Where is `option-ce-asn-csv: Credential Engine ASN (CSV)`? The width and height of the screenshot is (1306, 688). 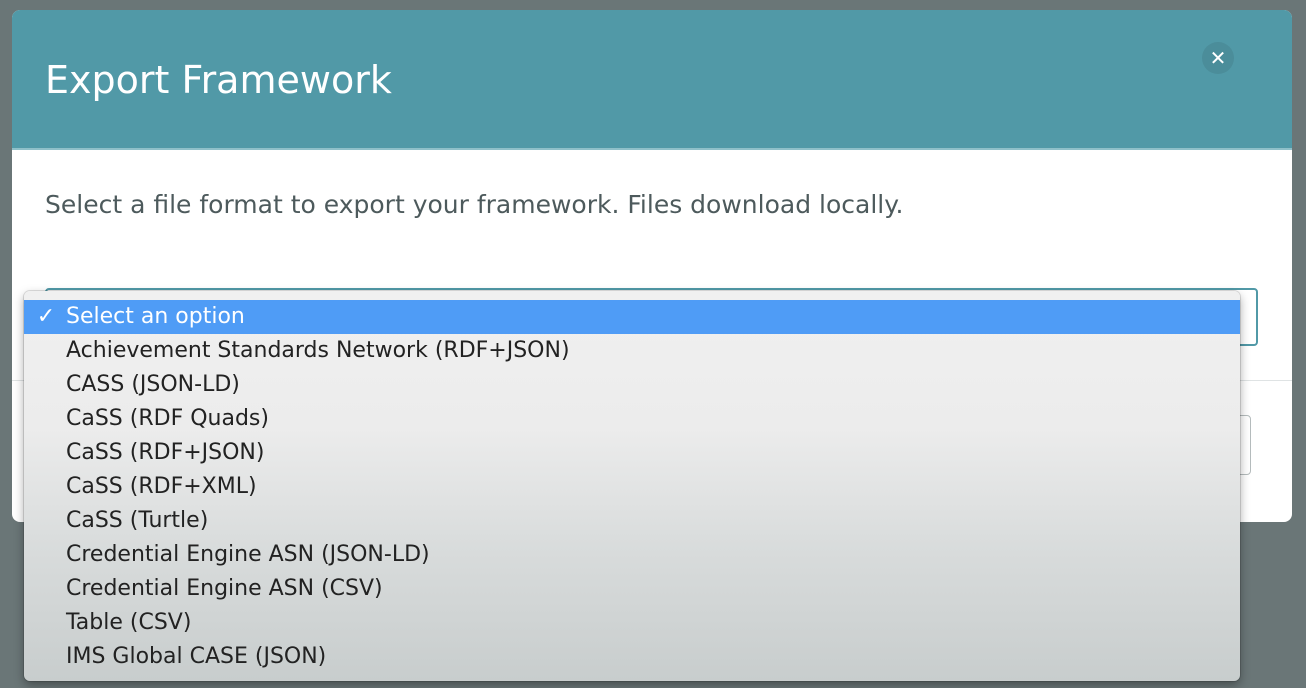
option-ce-asn-csv: Credential Engine ASN (CSV) is located at coordinates (632, 589).